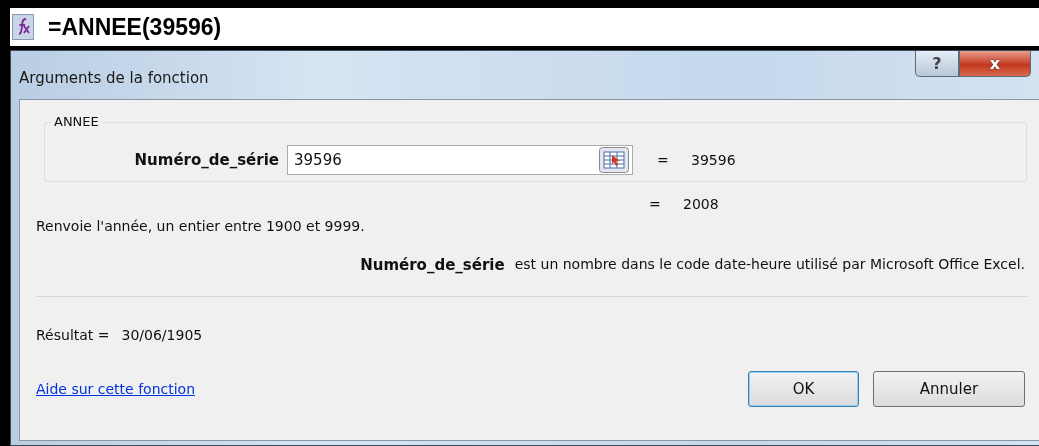  Describe the element at coordinates (803, 389) in the screenshot. I see `dialog-button: OK` at that location.